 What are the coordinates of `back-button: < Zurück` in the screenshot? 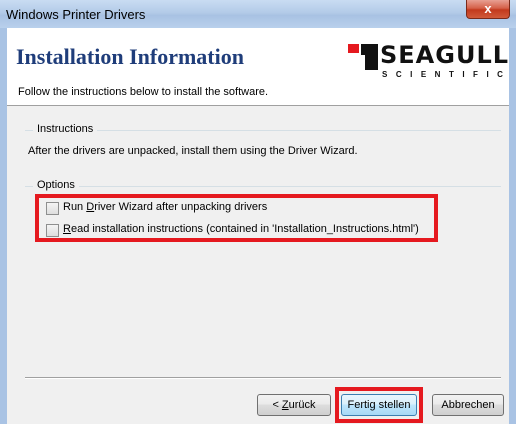 It's located at (294, 405).